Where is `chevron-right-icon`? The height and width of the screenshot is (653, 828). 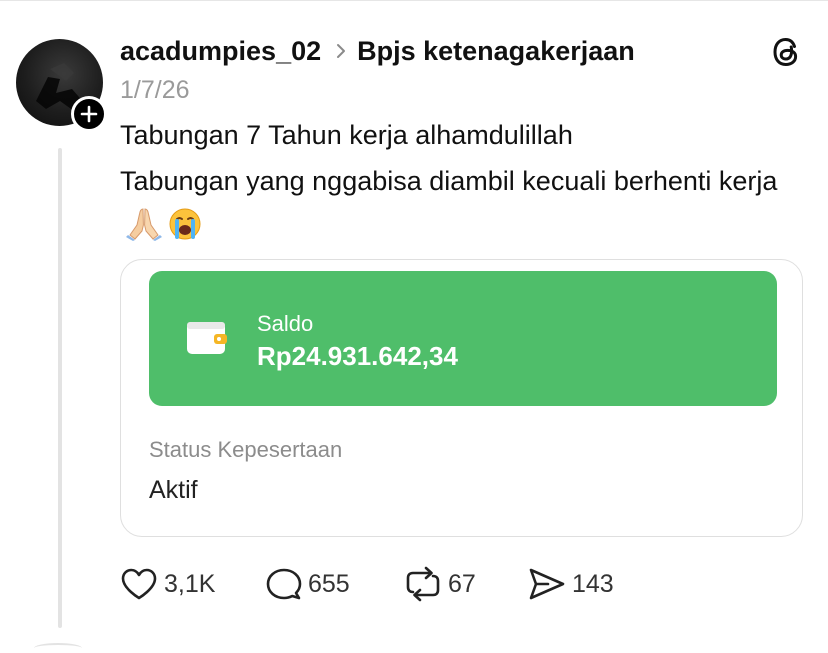 chevron-right-icon is located at coordinates (341, 51).